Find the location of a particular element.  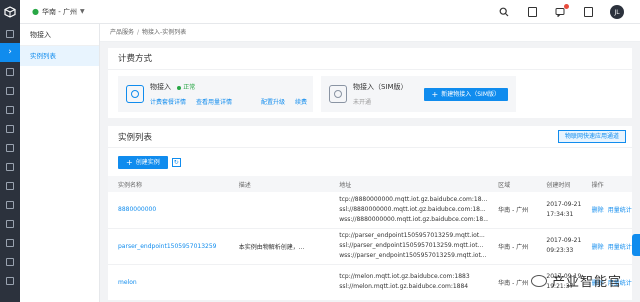

col-ops: 操作 is located at coordinates (597, 185).